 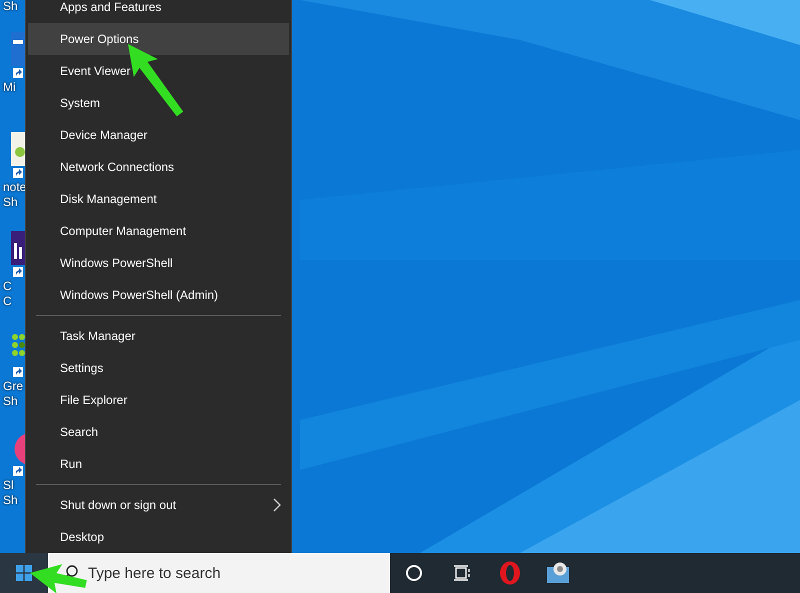 What do you see at coordinates (158, 400) in the screenshot?
I see `menu-item: File Explorer` at bounding box center [158, 400].